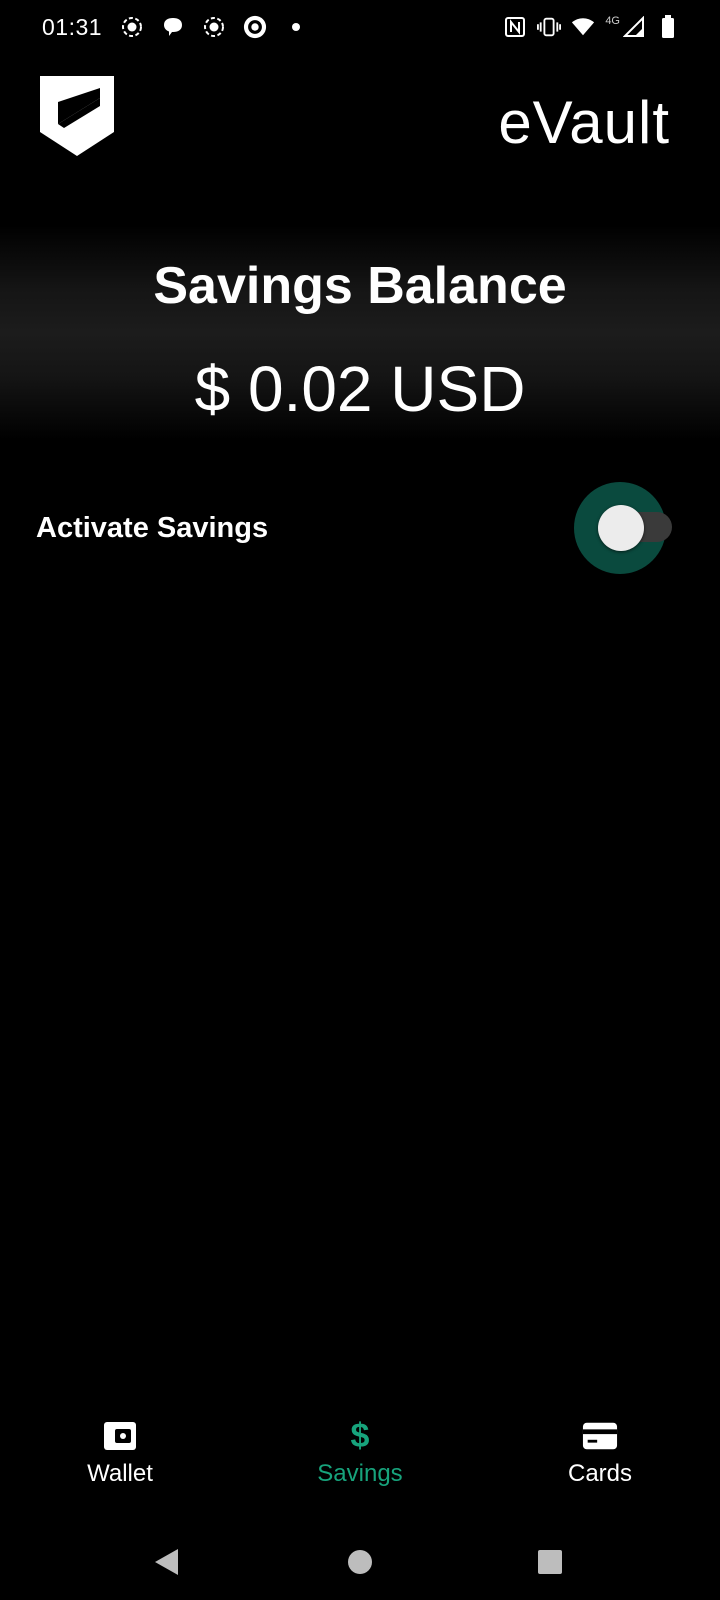 The height and width of the screenshot is (1600, 720). I want to click on evault-logo-icon, so click(77, 116).